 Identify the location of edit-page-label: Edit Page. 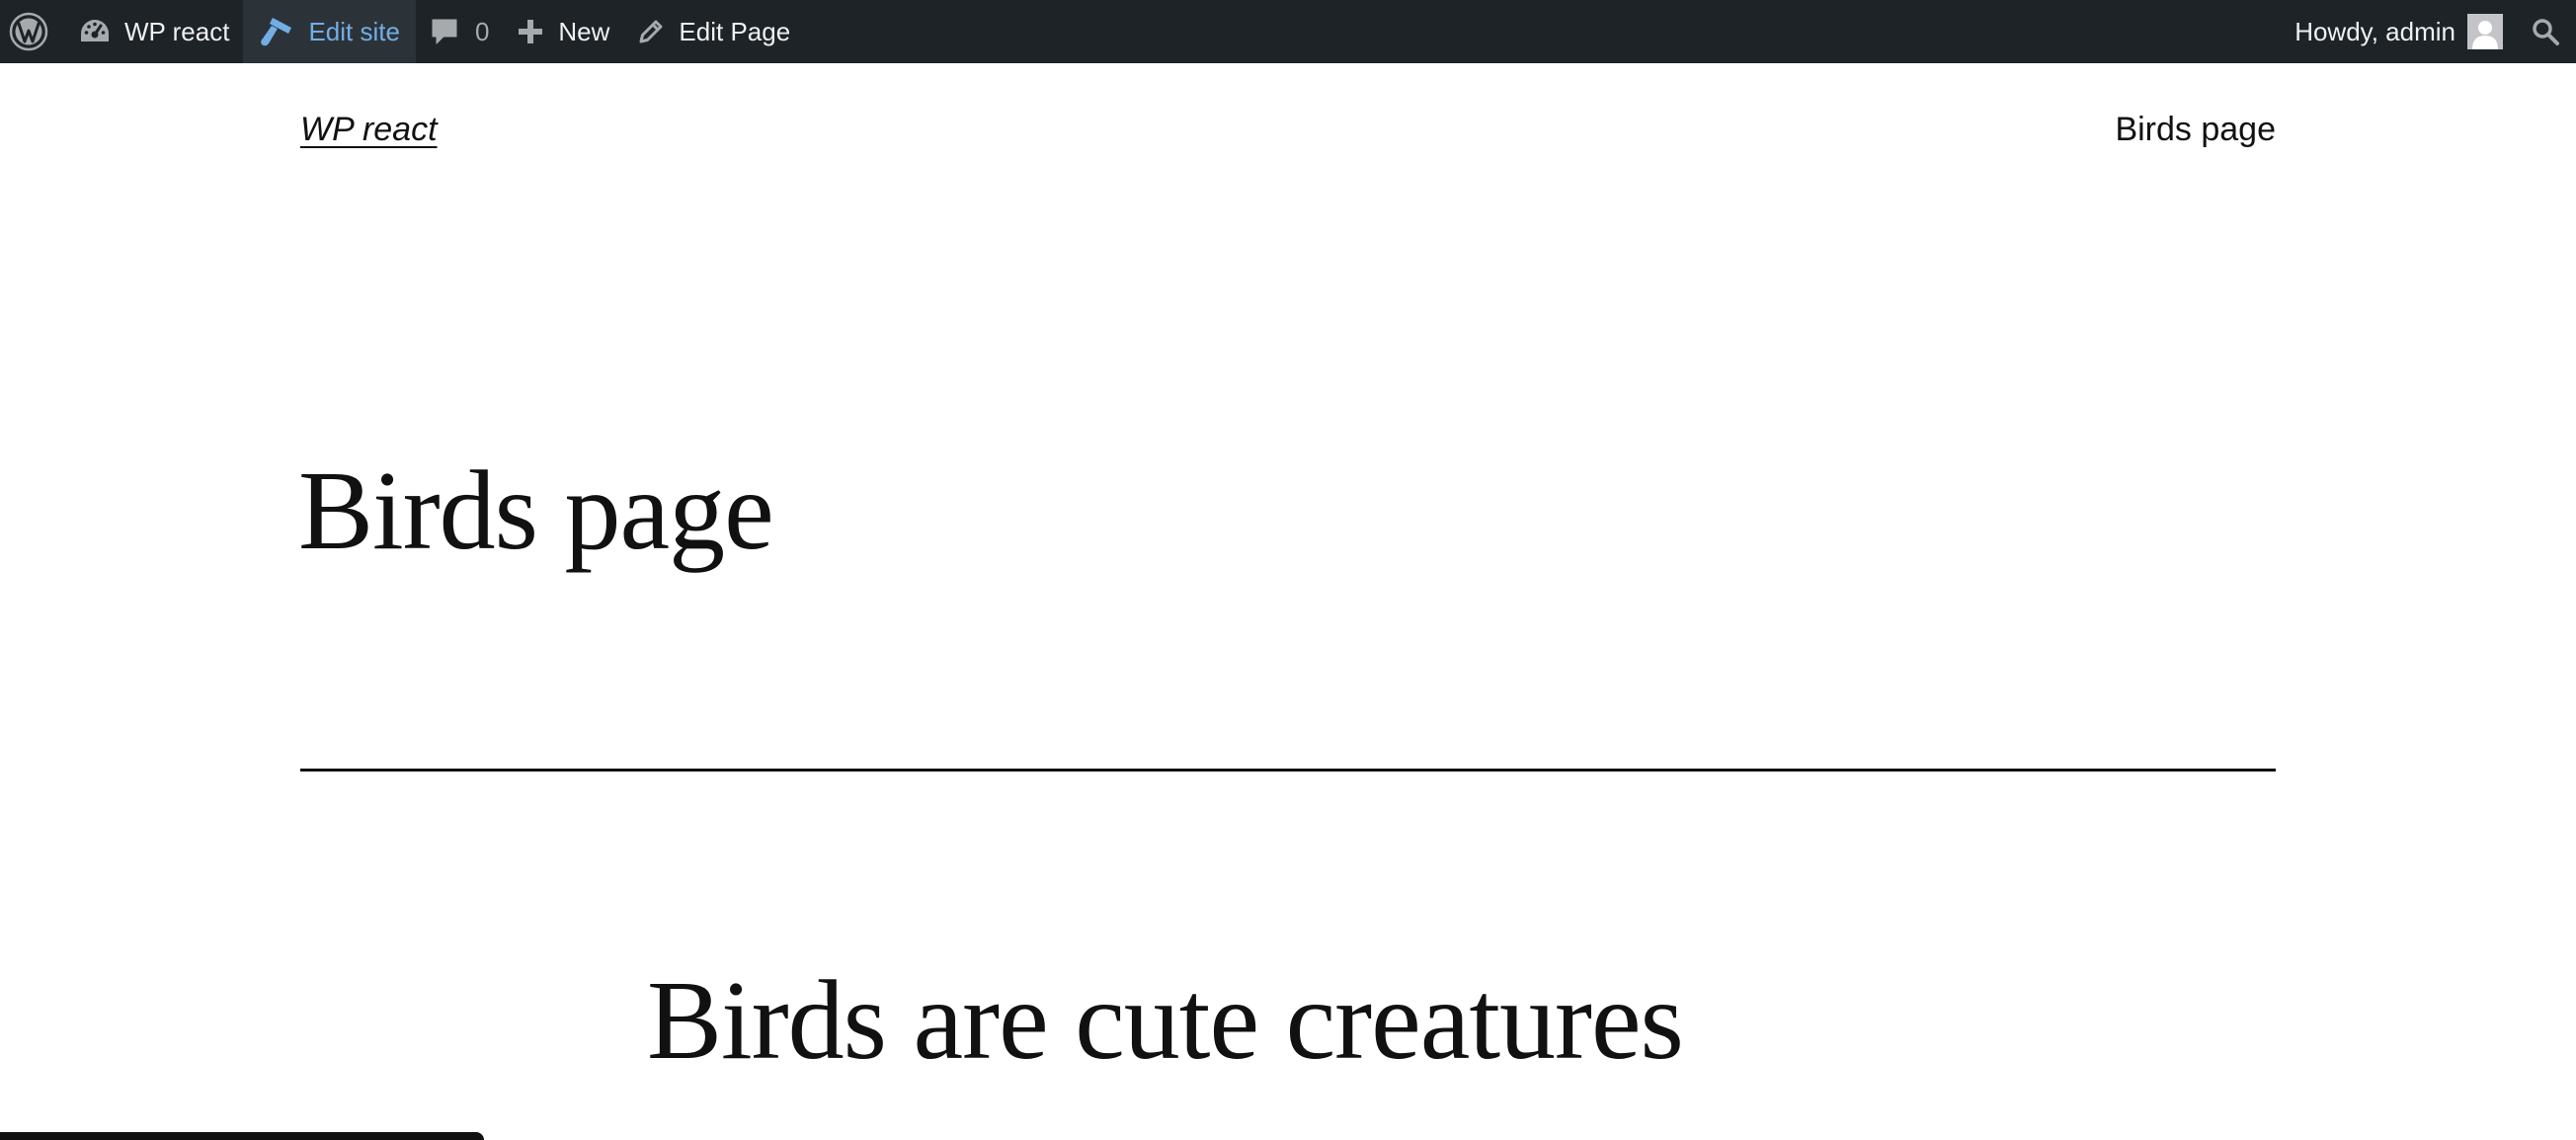
(735, 31).